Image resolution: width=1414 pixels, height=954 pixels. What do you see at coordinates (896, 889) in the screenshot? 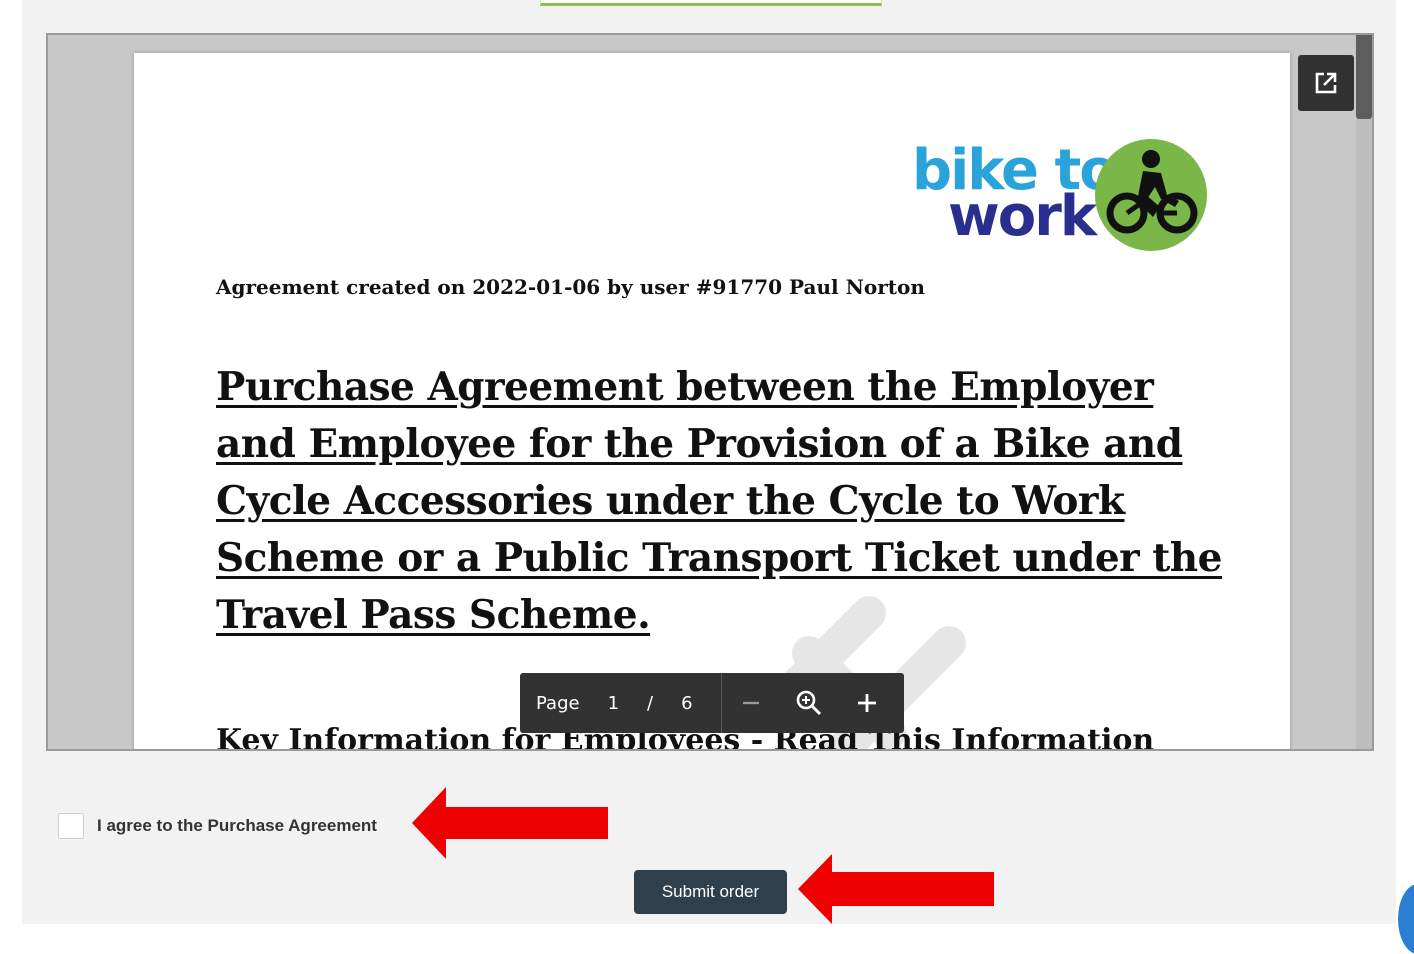
I see `annotation-arrow-submit` at bounding box center [896, 889].